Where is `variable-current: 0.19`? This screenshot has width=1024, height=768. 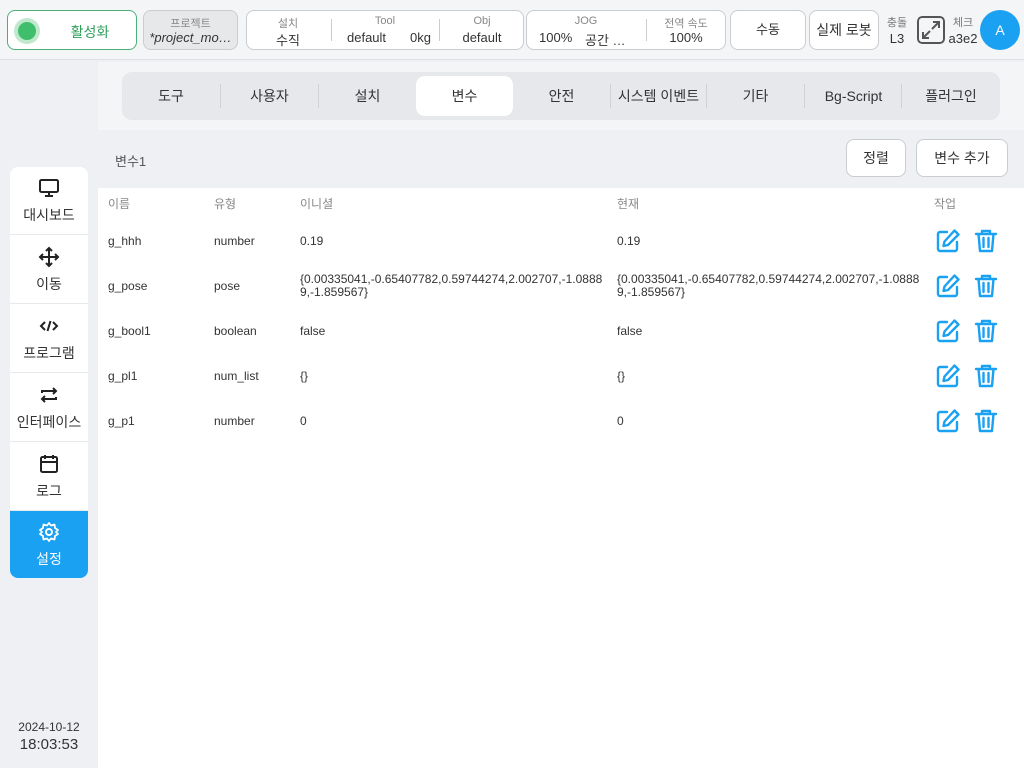 variable-current: 0.19 is located at coordinates (629, 241).